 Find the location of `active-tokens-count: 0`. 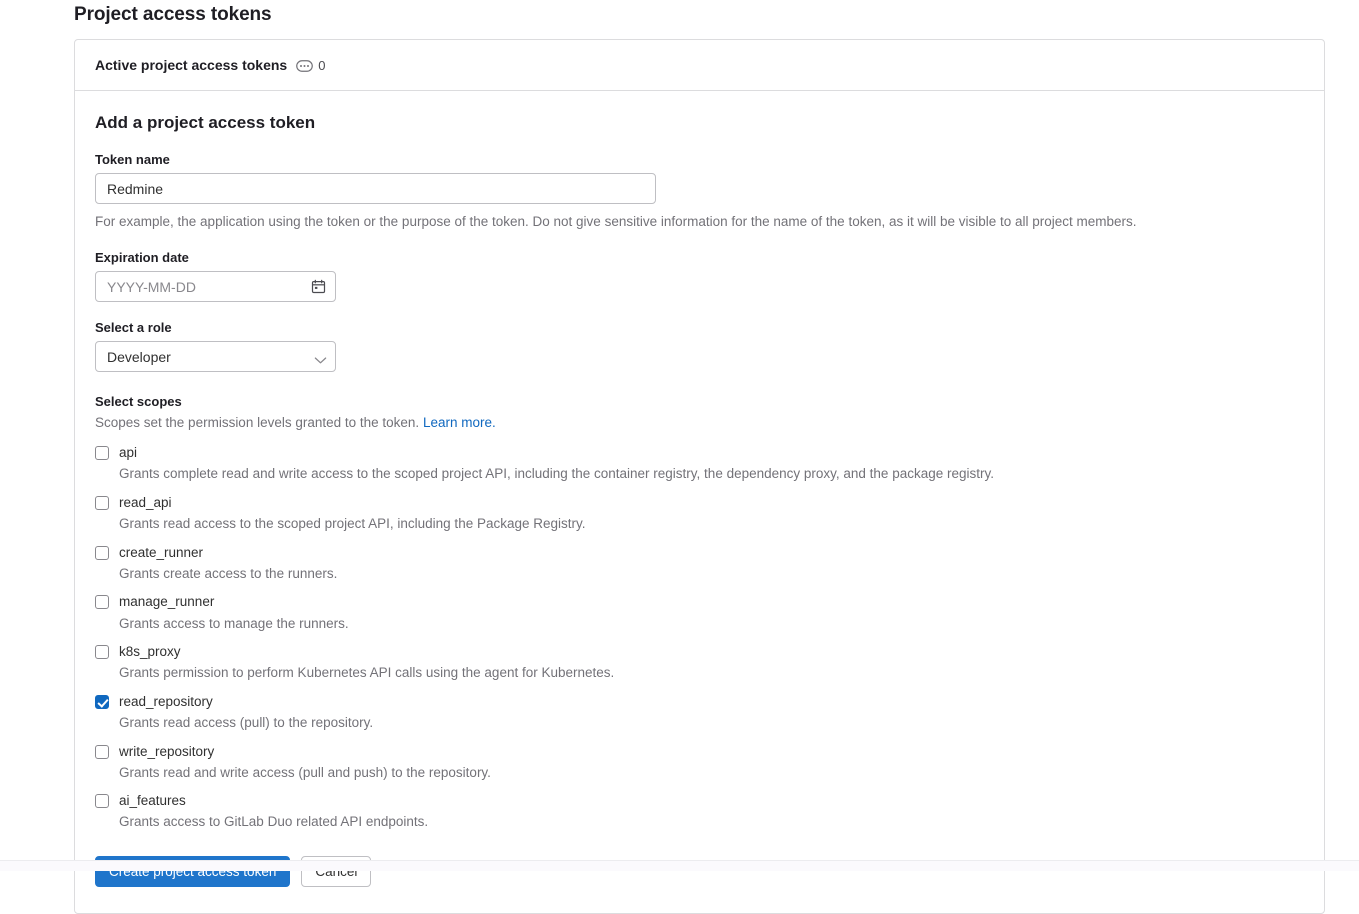

active-tokens-count: 0 is located at coordinates (322, 65).